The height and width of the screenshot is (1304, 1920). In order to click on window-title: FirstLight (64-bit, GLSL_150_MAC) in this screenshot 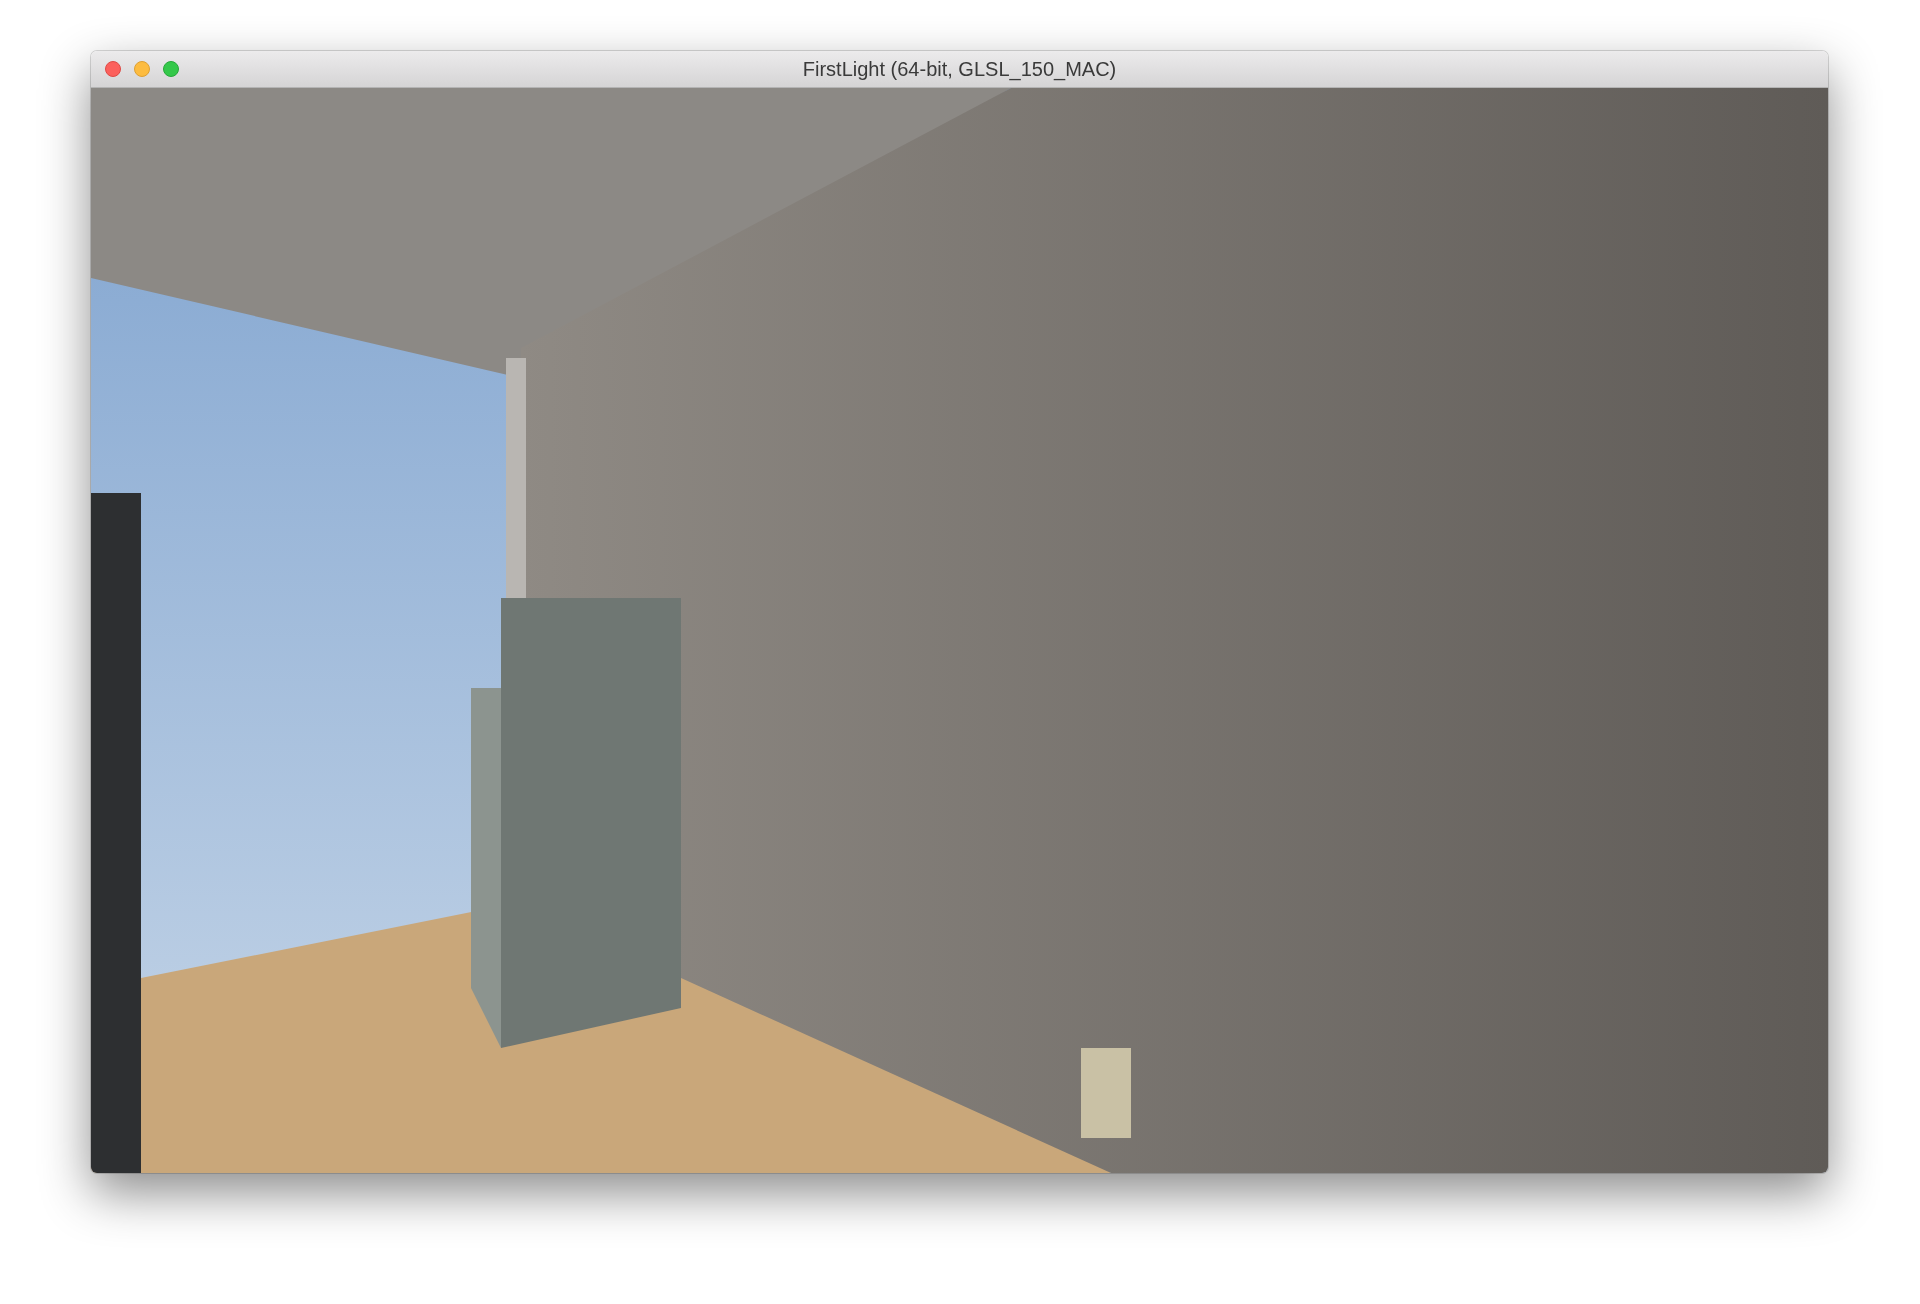, I will do `click(959, 68)`.